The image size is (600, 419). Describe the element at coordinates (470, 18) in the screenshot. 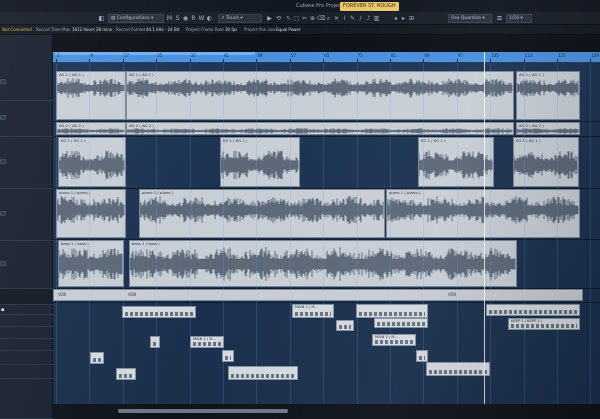

I see `grid-type-dropdown: Use Quantize ▾` at that location.